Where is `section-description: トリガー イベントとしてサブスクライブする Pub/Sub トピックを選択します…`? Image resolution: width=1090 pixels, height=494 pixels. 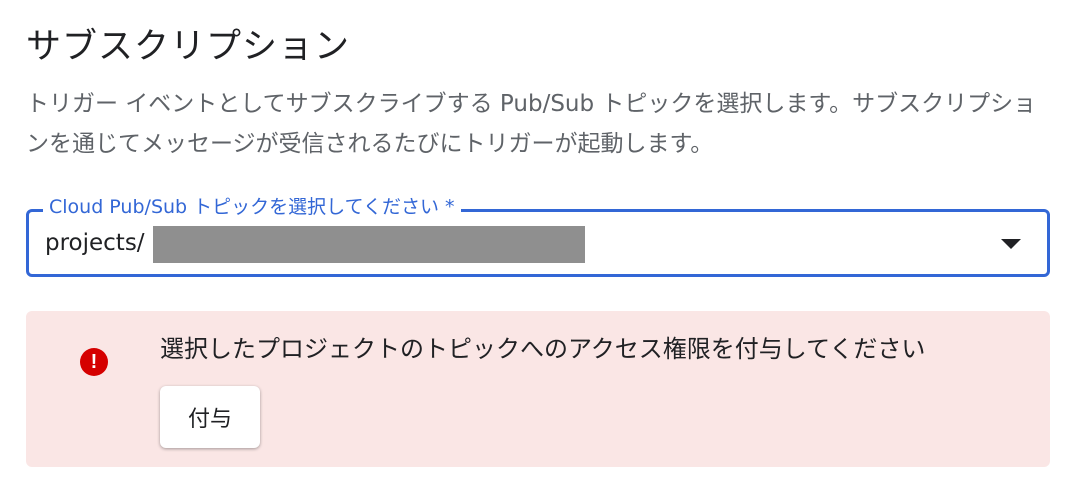 section-description: トリガー イベントとしてサブスクライブする Pub/Sub トピックを選択します… is located at coordinates (531, 124).